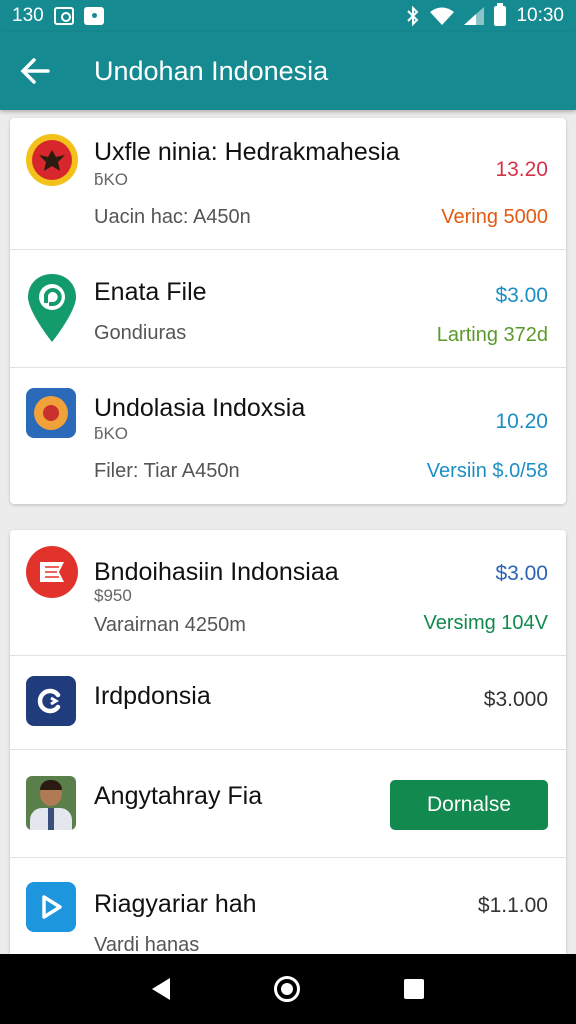 This screenshot has height=1024, width=576. What do you see at coordinates (247, 152) in the screenshot?
I see `item-title: Uxfle ninia: Hedrakmahesia` at bounding box center [247, 152].